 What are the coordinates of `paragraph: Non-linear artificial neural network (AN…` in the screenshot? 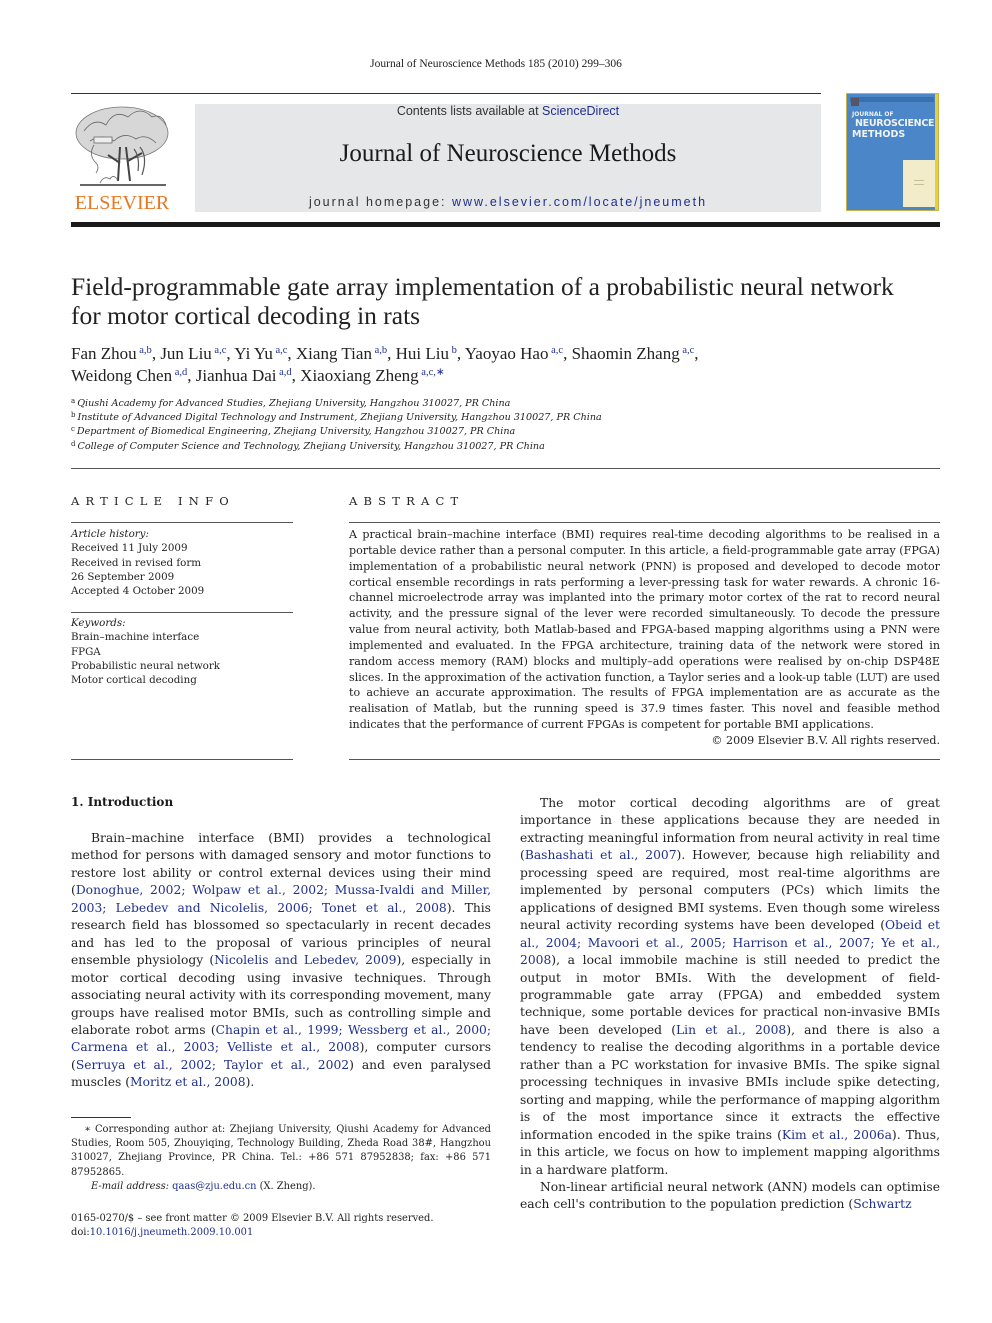 It's located at (730, 1196).